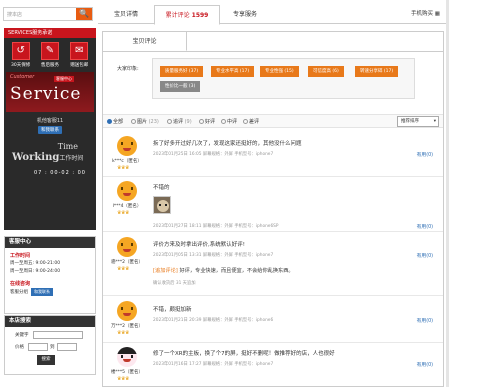 This screenshot has width=499, height=387. I want to click on filter-label: 中评, so click(232, 122).